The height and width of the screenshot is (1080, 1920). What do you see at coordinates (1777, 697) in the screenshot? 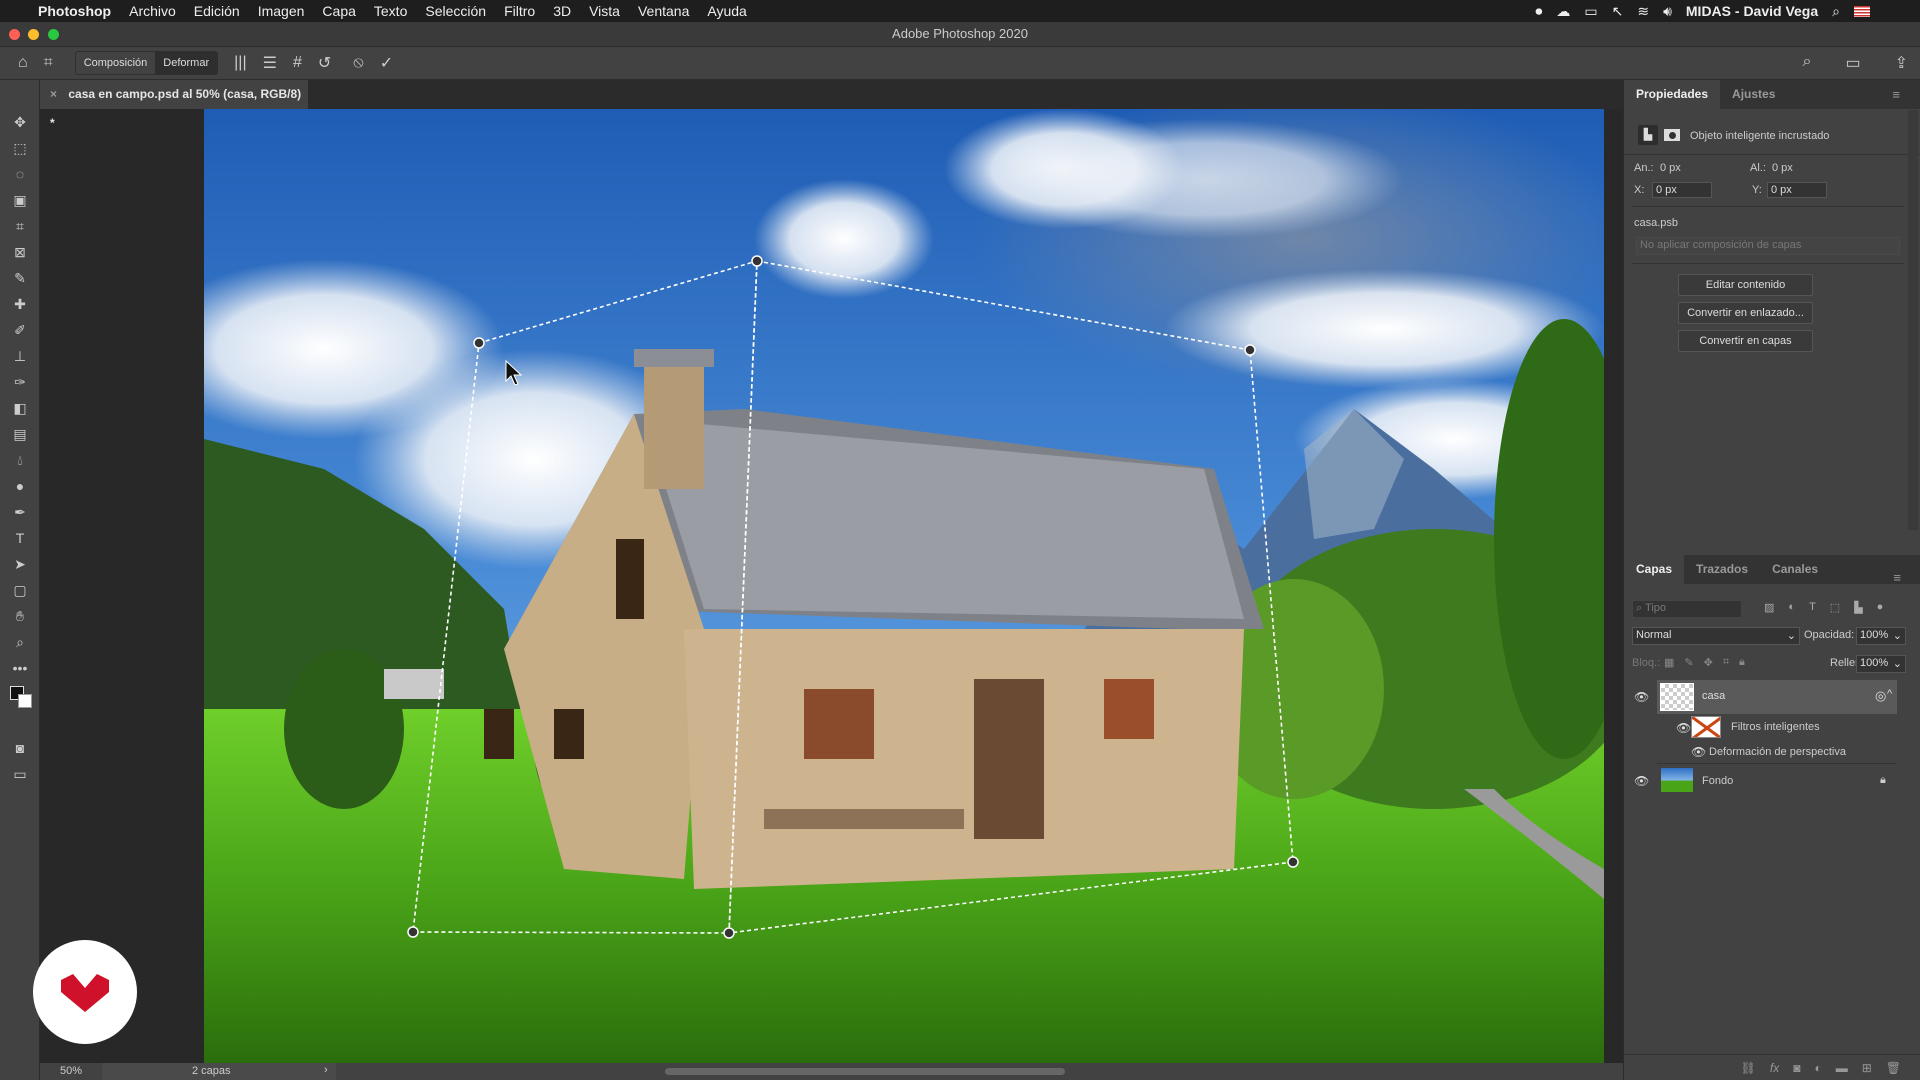
I see `layer-casa: casa ◎ ^` at bounding box center [1777, 697].